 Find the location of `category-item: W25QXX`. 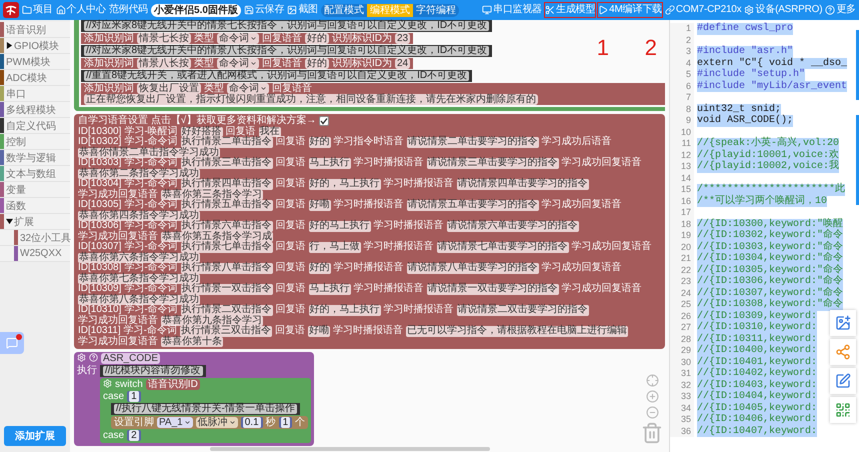

category-item: W25QXX is located at coordinates (35, 254).